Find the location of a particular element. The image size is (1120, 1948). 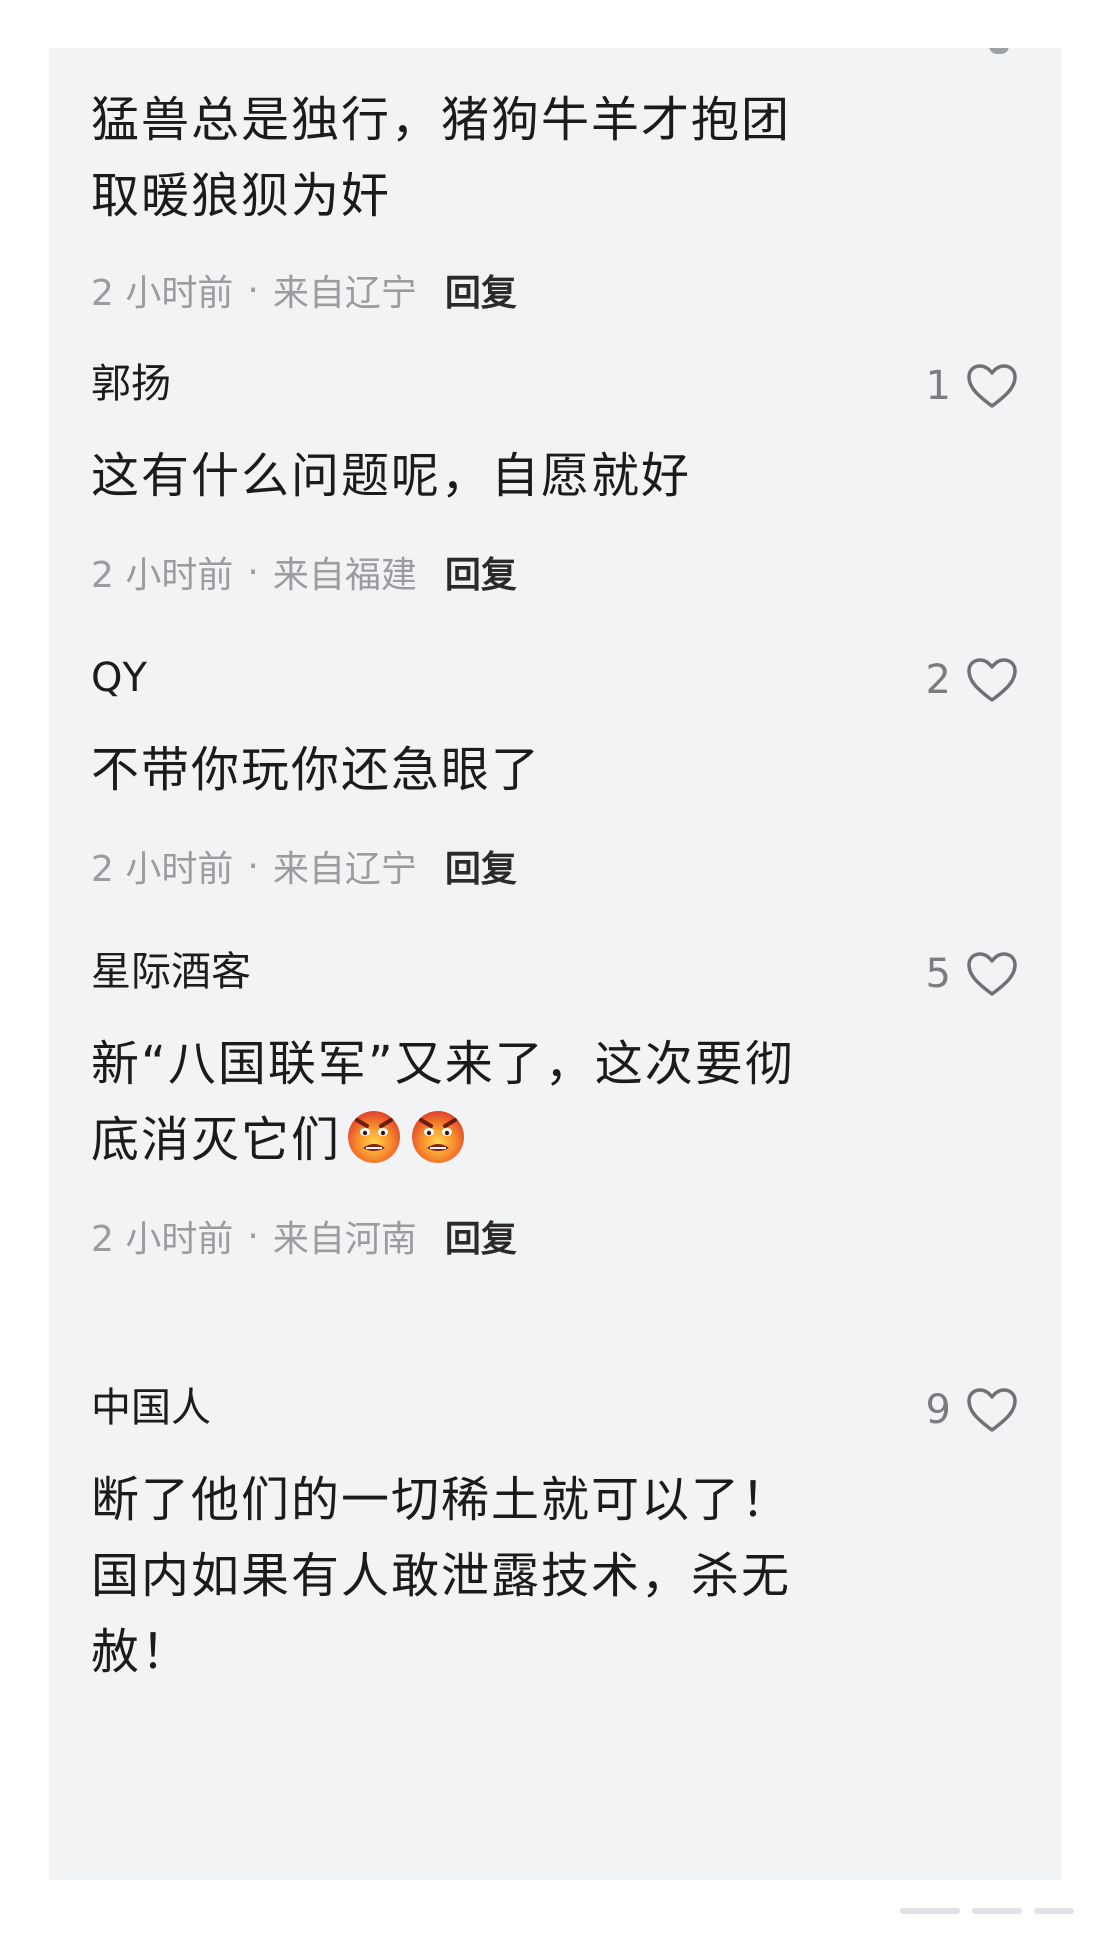

like-count: 1 is located at coordinates (938, 386).